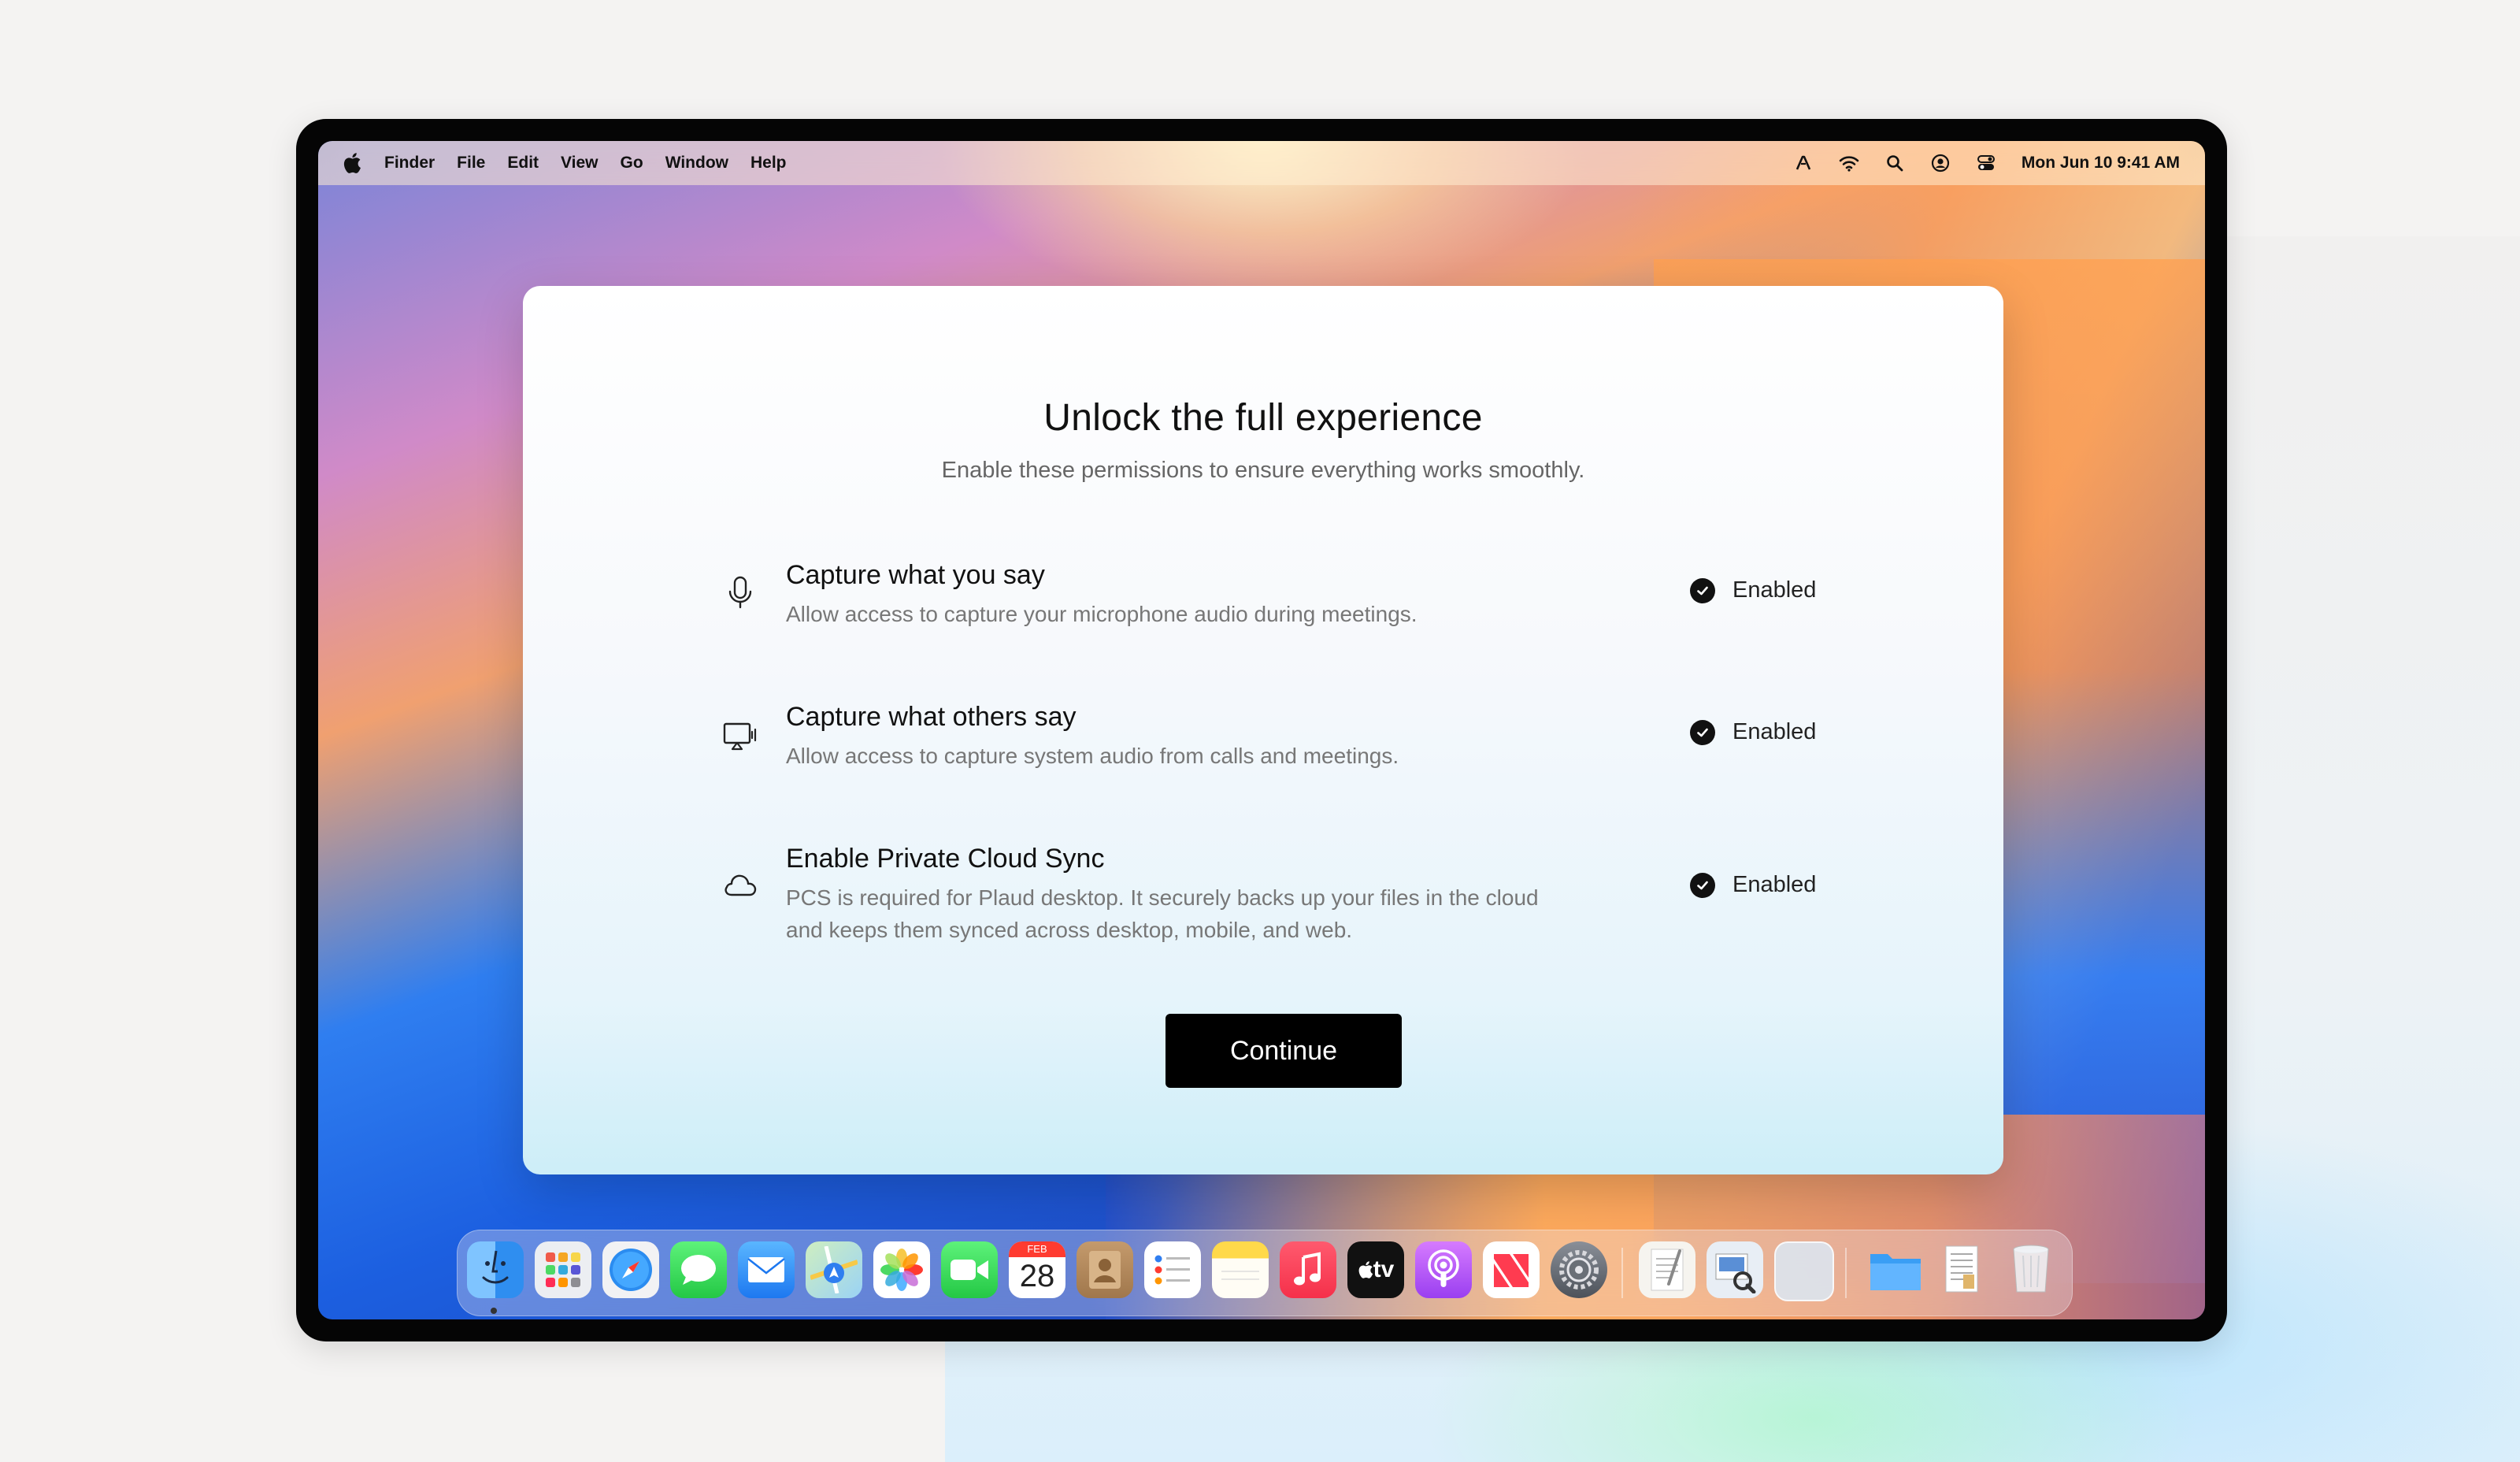  What do you see at coordinates (1804, 1271) in the screenshot?
I see `window-dock-icon` at bounding box center [1804, 1271].